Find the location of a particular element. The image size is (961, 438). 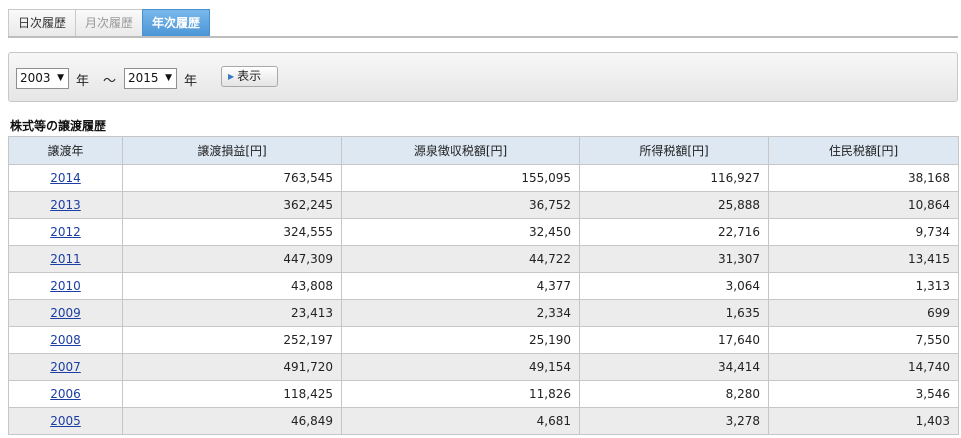

year-link: 2007 is located at coordinates (65, 367).